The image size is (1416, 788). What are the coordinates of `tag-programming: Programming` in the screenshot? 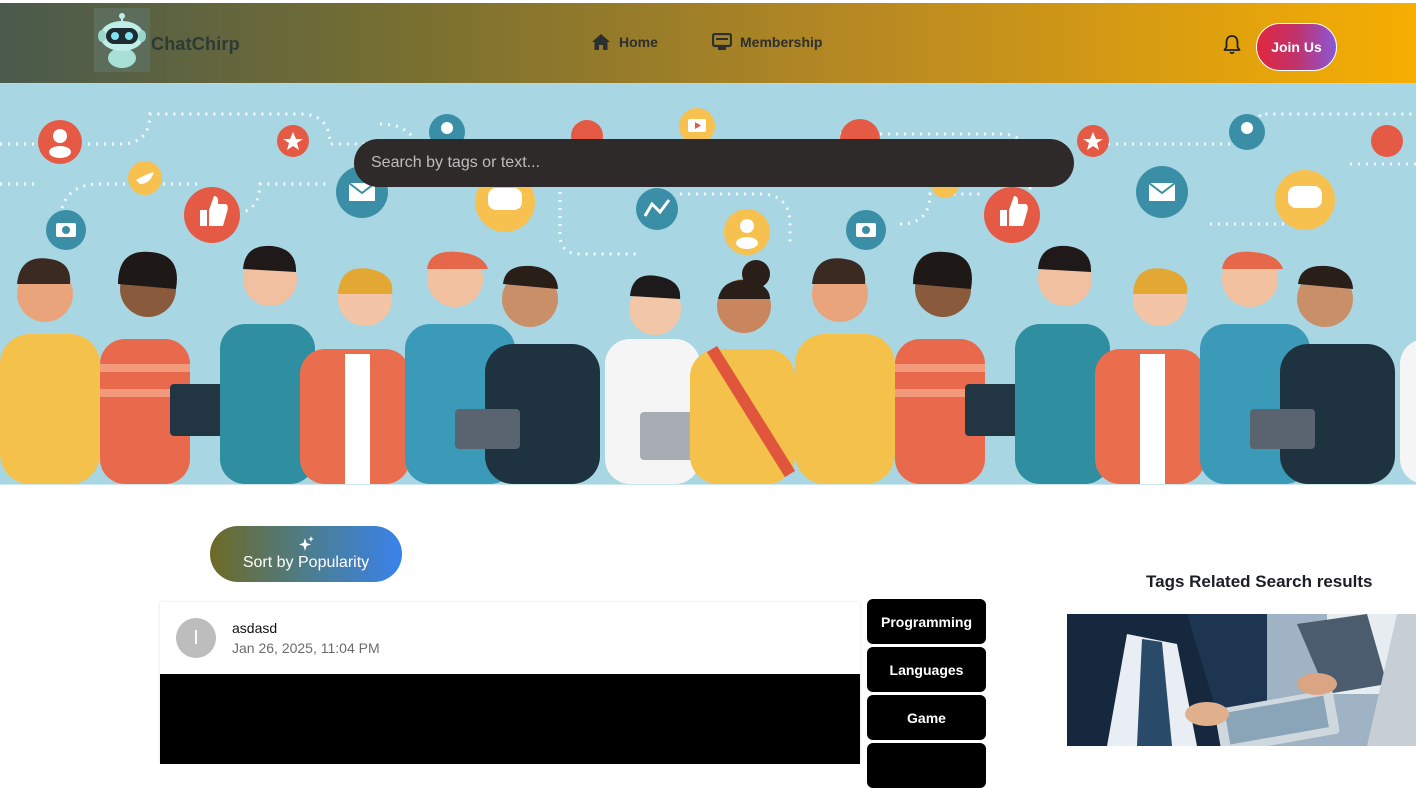 It's located at (926, 621).